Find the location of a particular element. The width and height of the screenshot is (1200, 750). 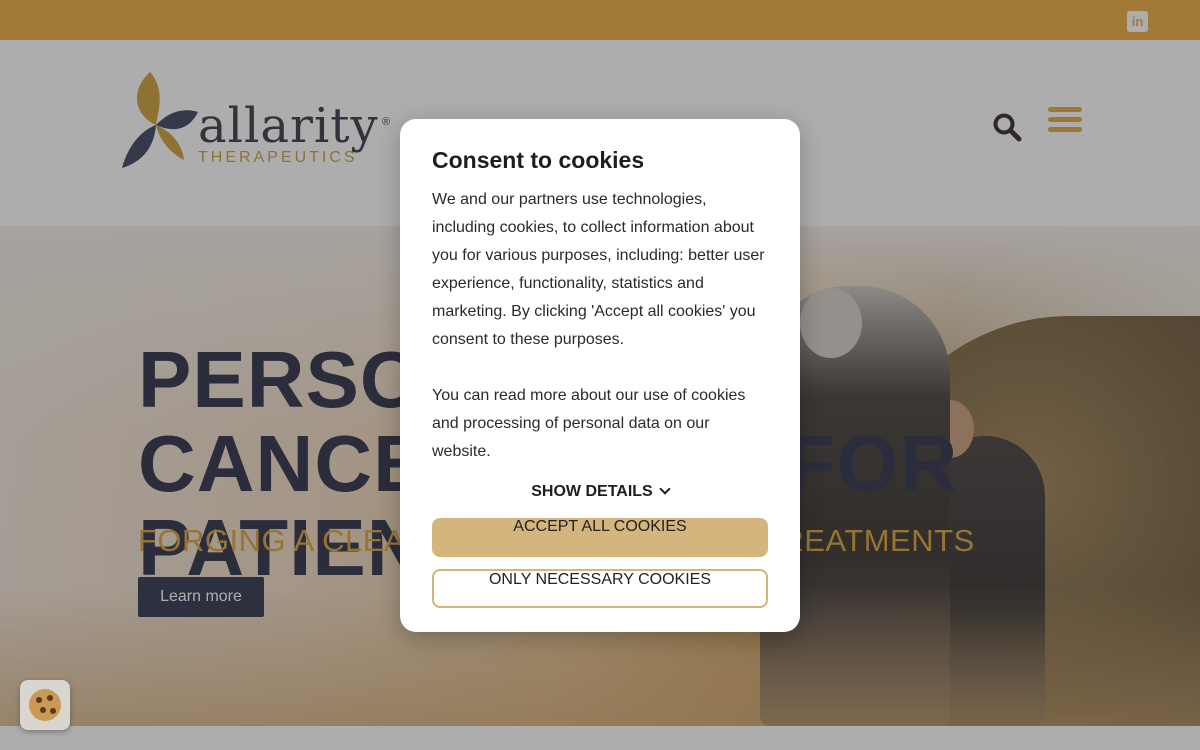

accept-all-cookies-button: ACCEPT ALL COOKIES is located at coordinates (600, 537).